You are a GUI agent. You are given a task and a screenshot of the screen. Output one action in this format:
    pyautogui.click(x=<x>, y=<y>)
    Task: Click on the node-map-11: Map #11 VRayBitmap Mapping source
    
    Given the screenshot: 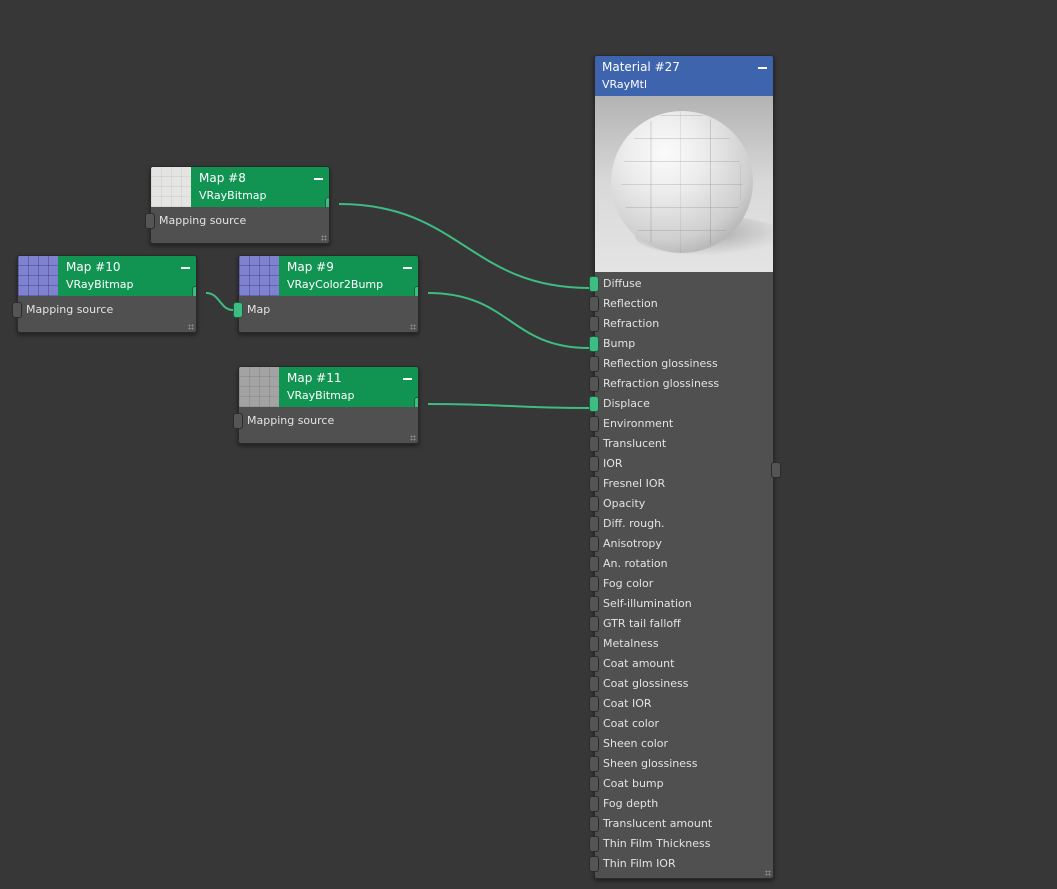 What is the action you would take?
    pyautogui.click(x=326, y=405)
    